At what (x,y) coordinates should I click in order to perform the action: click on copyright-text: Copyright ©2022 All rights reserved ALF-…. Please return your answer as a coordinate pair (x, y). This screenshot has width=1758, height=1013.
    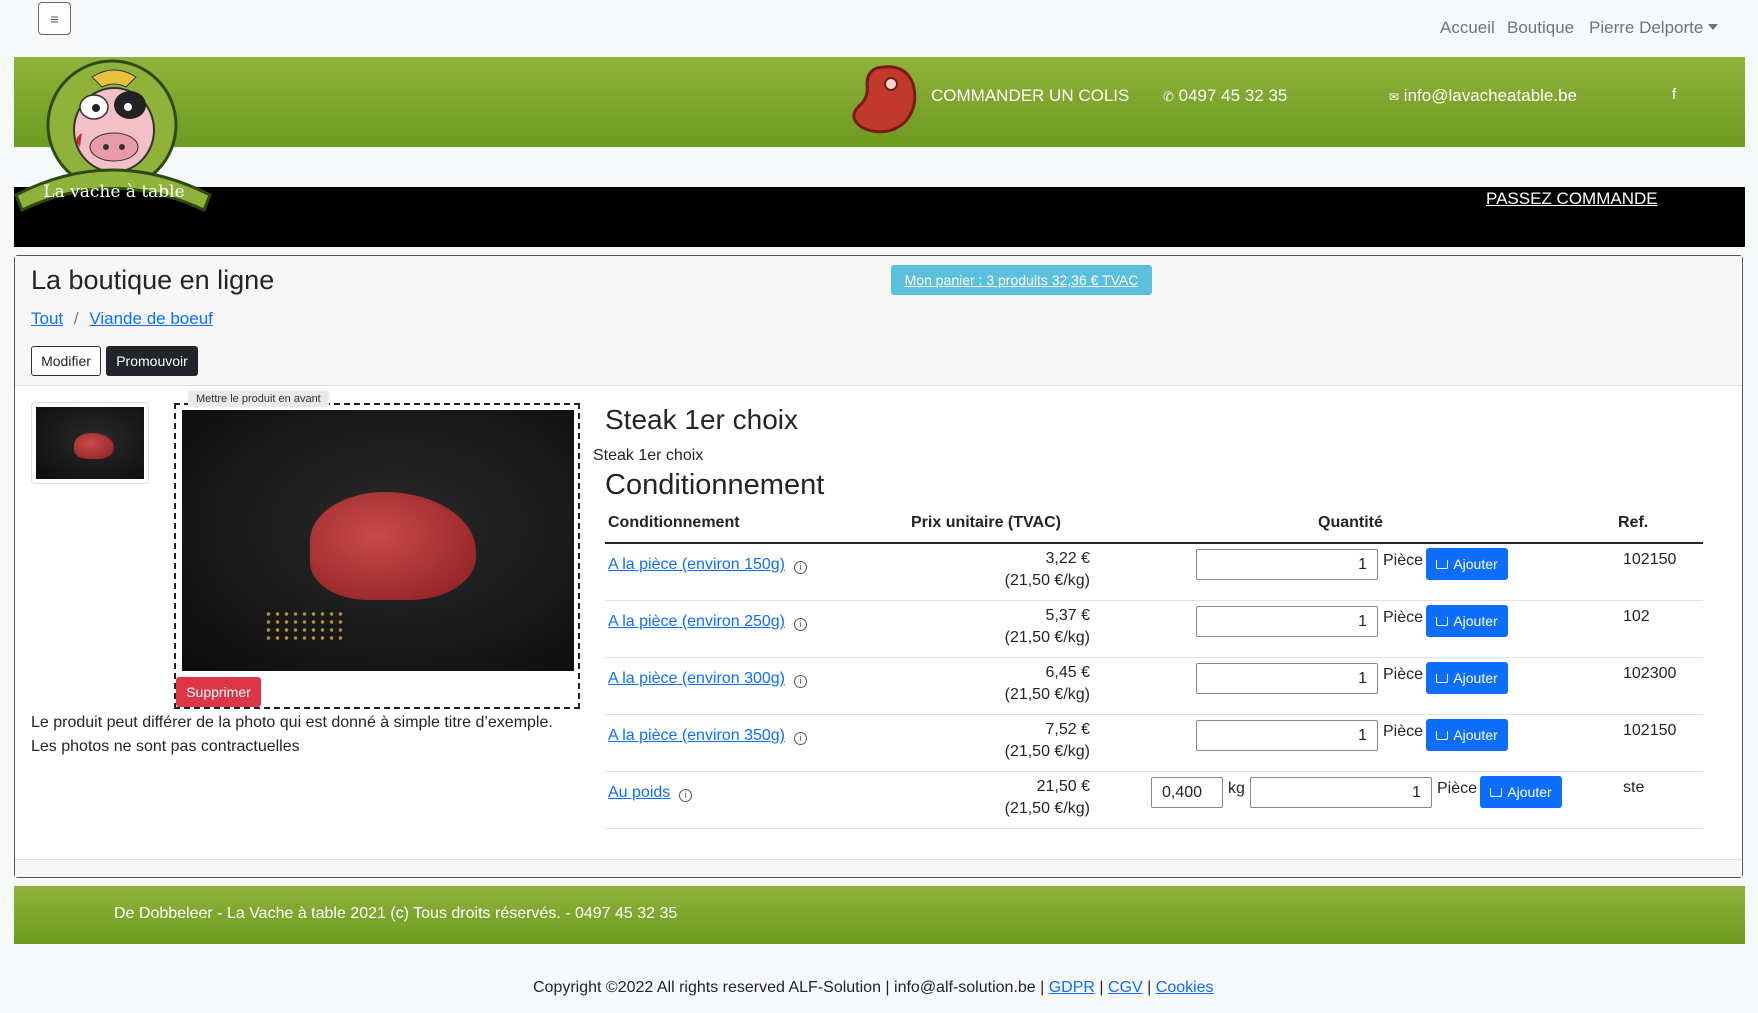
    Looking at the image, I should click on (789, 987).